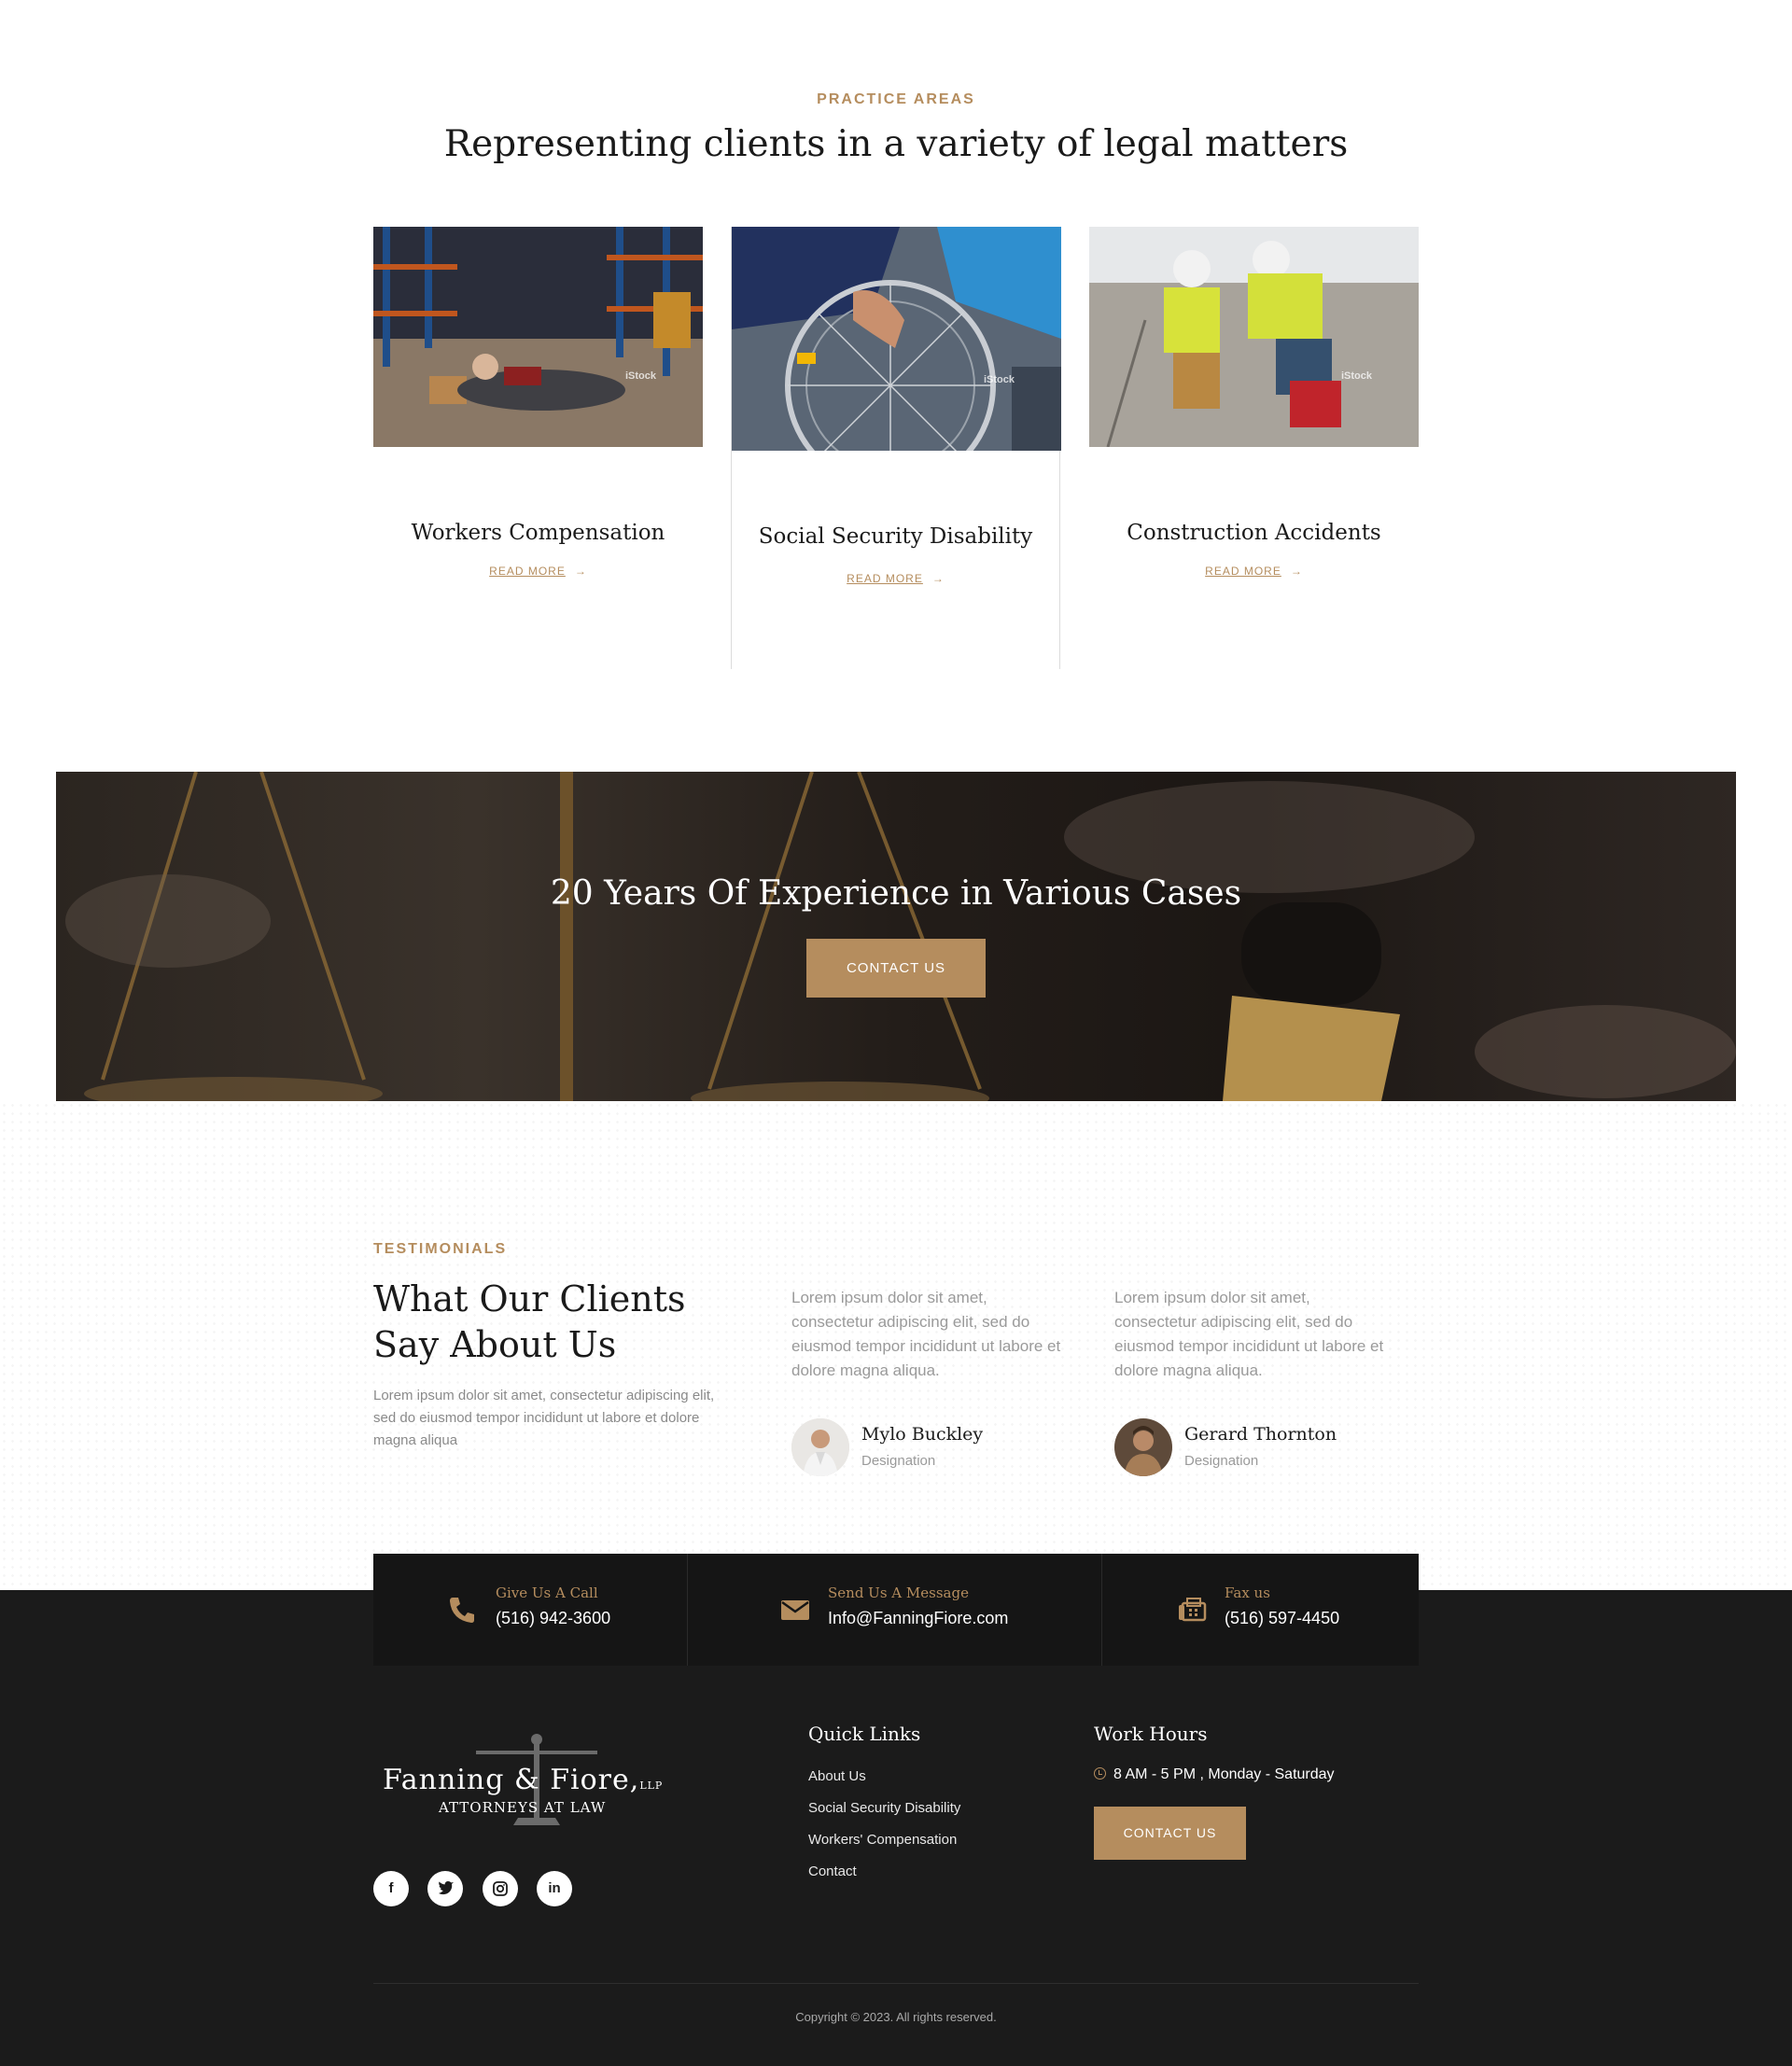  What do you see at coordinates (391, 1889) in the screenshot?
I see `facebook-icon: f` at bounding box center [391, 1889].